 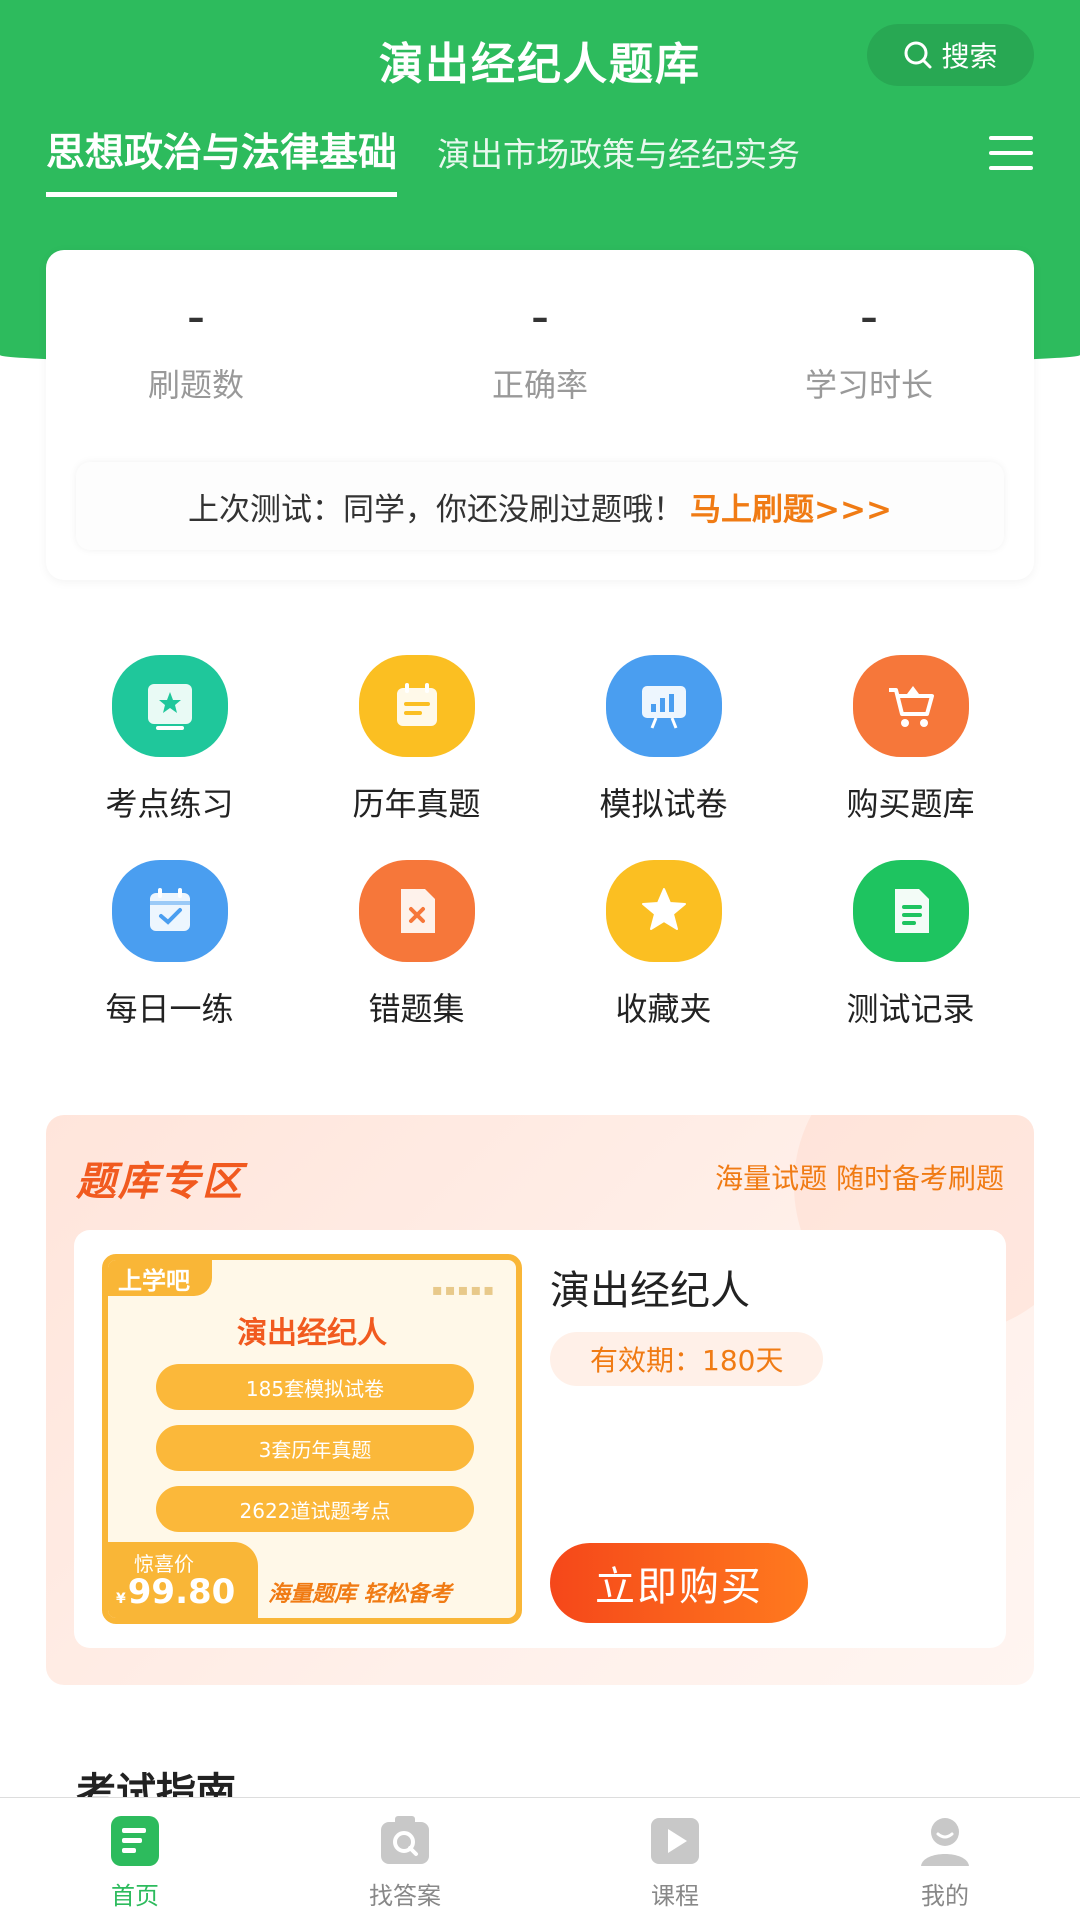 What do you see at coordinates (222, 159) in the screenshot?
I see `tab-politics-law: 思想政治与法律基础` at bounding box center [222, 159].